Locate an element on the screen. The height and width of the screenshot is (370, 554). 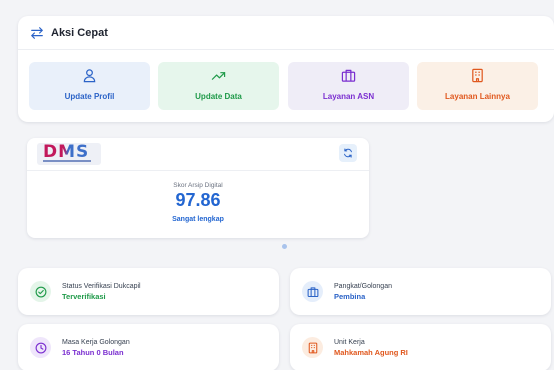
unit-kerja-value: Mahkamah Agung RI is located at coordinates (371, 352).